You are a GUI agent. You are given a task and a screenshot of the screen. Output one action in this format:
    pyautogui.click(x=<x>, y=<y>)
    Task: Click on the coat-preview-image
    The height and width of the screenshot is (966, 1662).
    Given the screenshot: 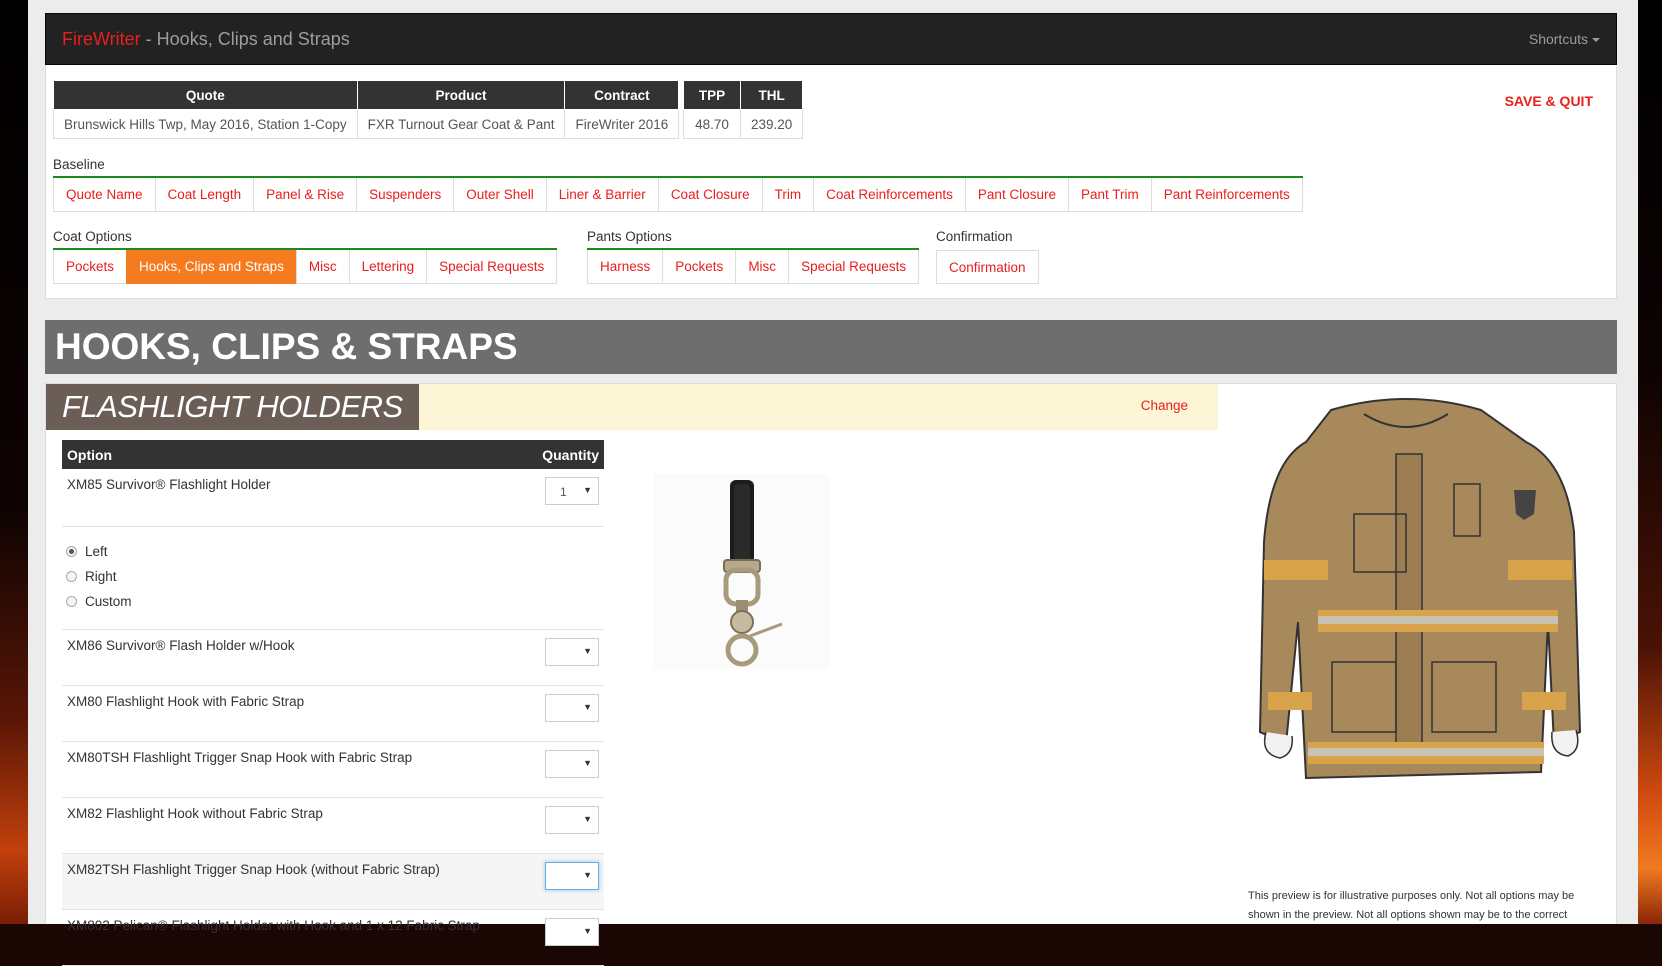 What is the action you would take?
    pyautogui.click(x=1409, y=589)
    